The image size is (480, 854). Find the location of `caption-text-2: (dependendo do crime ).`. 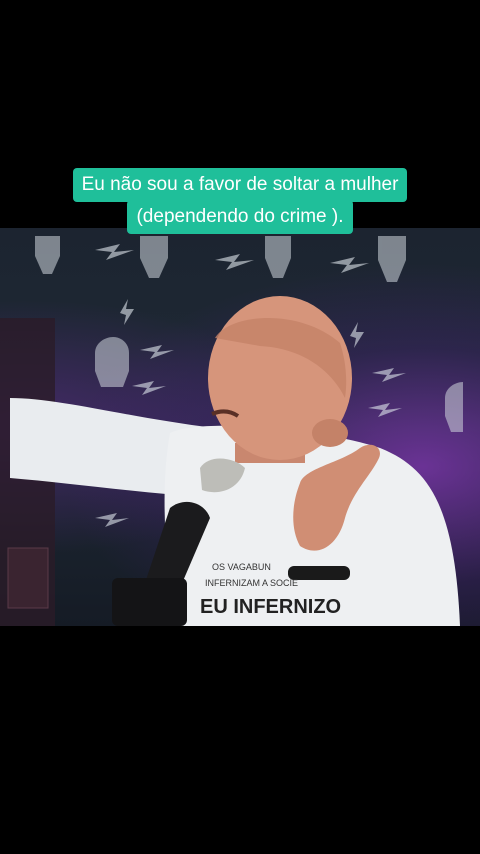

caption-text-2: (dependendo do crime ). is located at coordinates (240, 217).